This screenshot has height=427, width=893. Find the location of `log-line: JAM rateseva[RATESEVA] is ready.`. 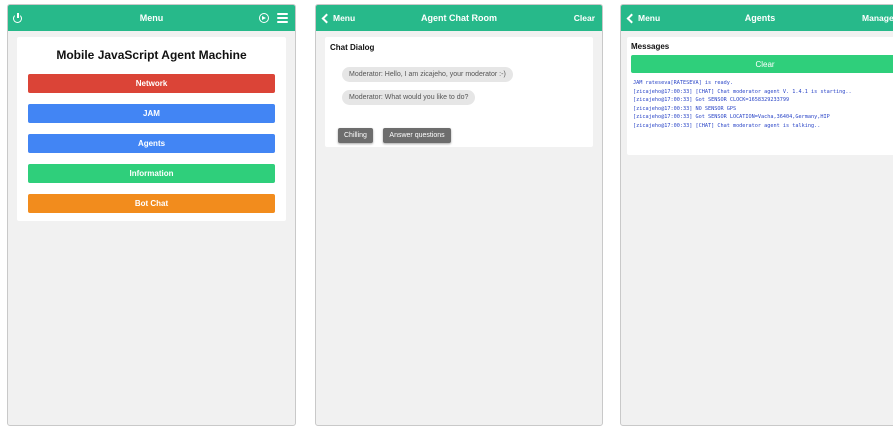

log-line: JAM rateseva[RATESEVA] is ready. is located at coordinates (683, 83).